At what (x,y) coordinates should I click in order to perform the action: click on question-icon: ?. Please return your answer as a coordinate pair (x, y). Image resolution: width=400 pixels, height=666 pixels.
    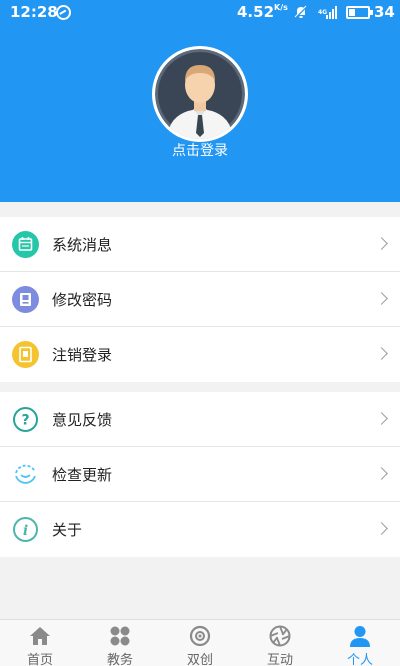
    Looking at the image, I should click on (25, 419).